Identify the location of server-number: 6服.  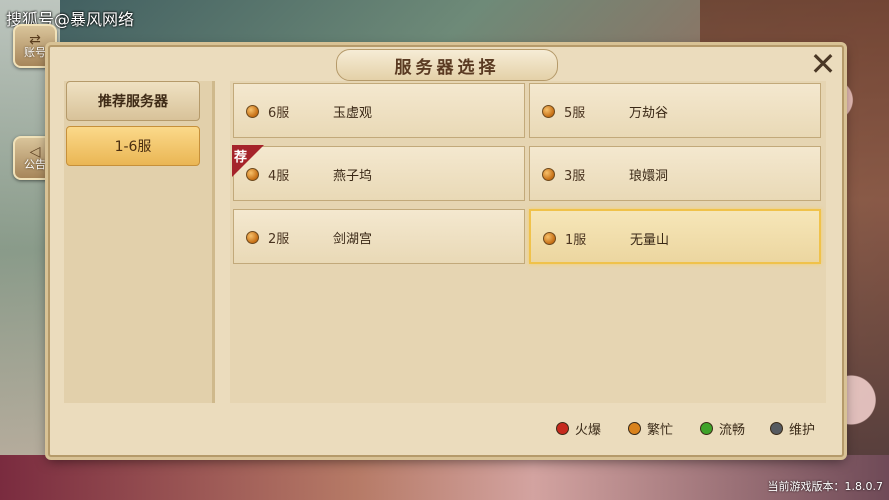
(279, 113).